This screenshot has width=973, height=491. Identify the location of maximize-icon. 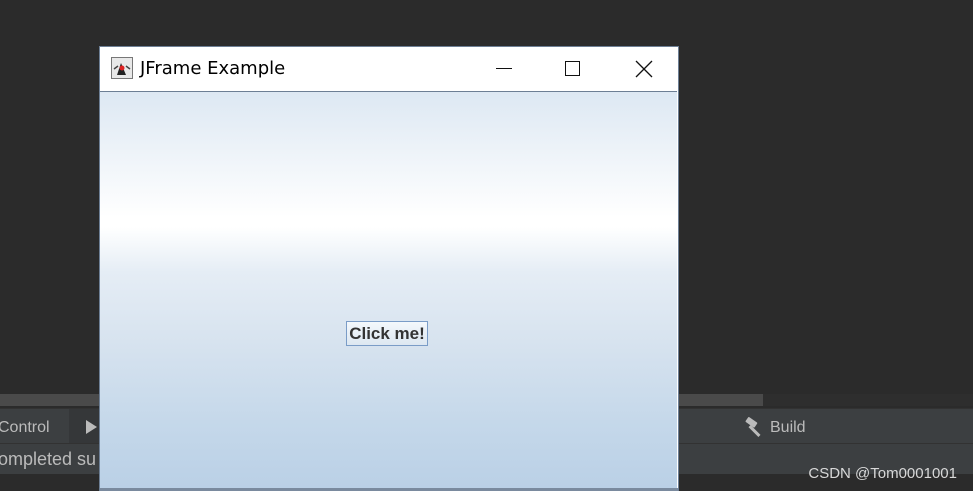
(572, 68).